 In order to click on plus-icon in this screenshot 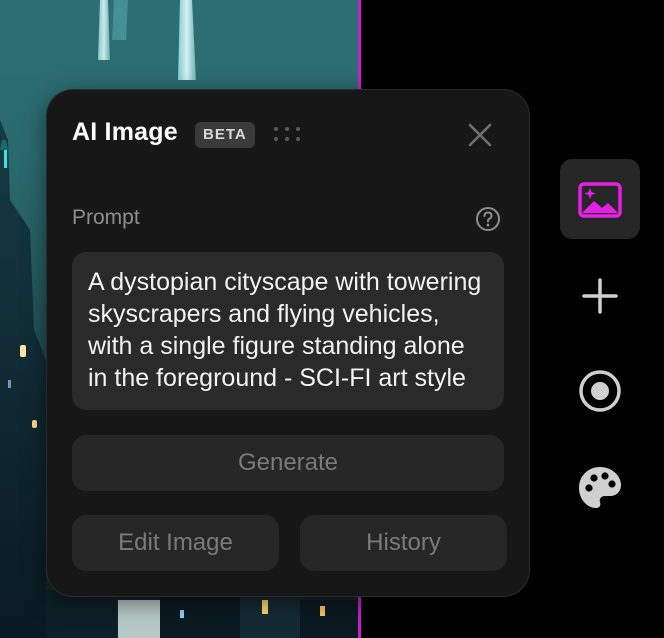, I will do `click(600, 296)`.